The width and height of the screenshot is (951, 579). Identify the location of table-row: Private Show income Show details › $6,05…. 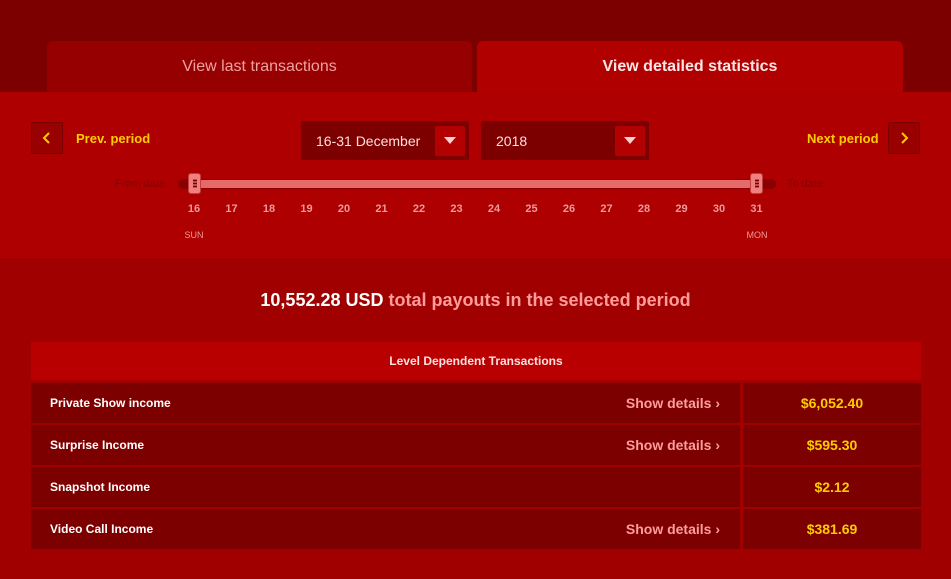
(476, 403).